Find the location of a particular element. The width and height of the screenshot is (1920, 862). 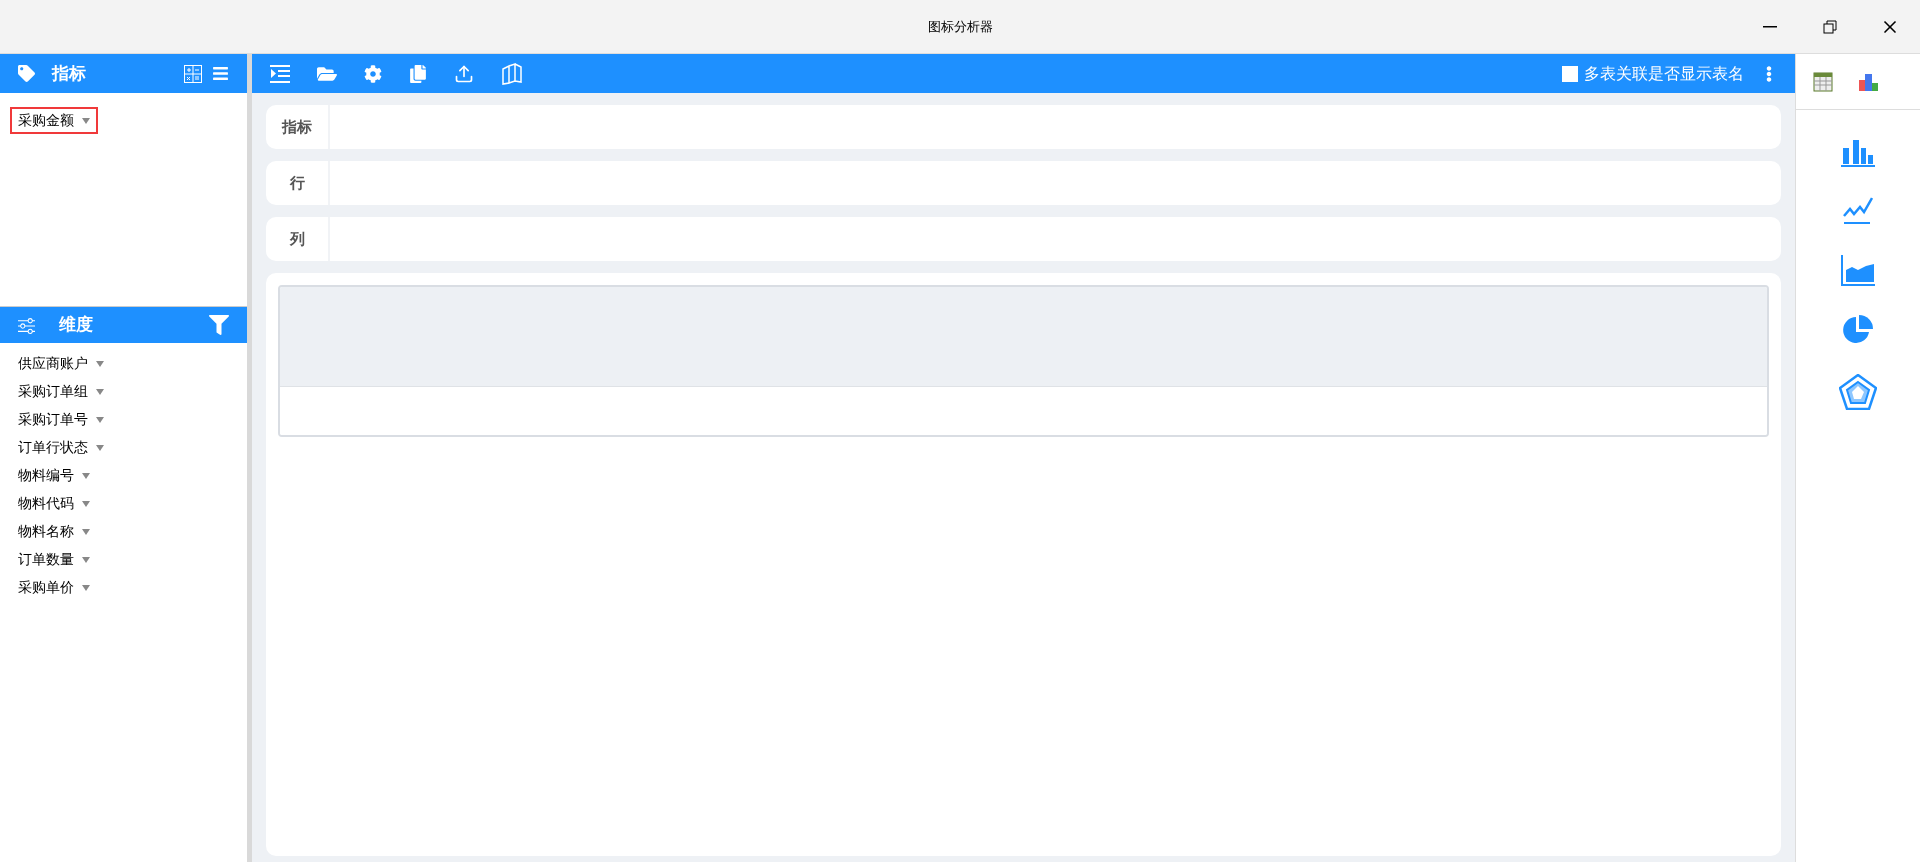

settings-icon is located at coordinates (373, 73).